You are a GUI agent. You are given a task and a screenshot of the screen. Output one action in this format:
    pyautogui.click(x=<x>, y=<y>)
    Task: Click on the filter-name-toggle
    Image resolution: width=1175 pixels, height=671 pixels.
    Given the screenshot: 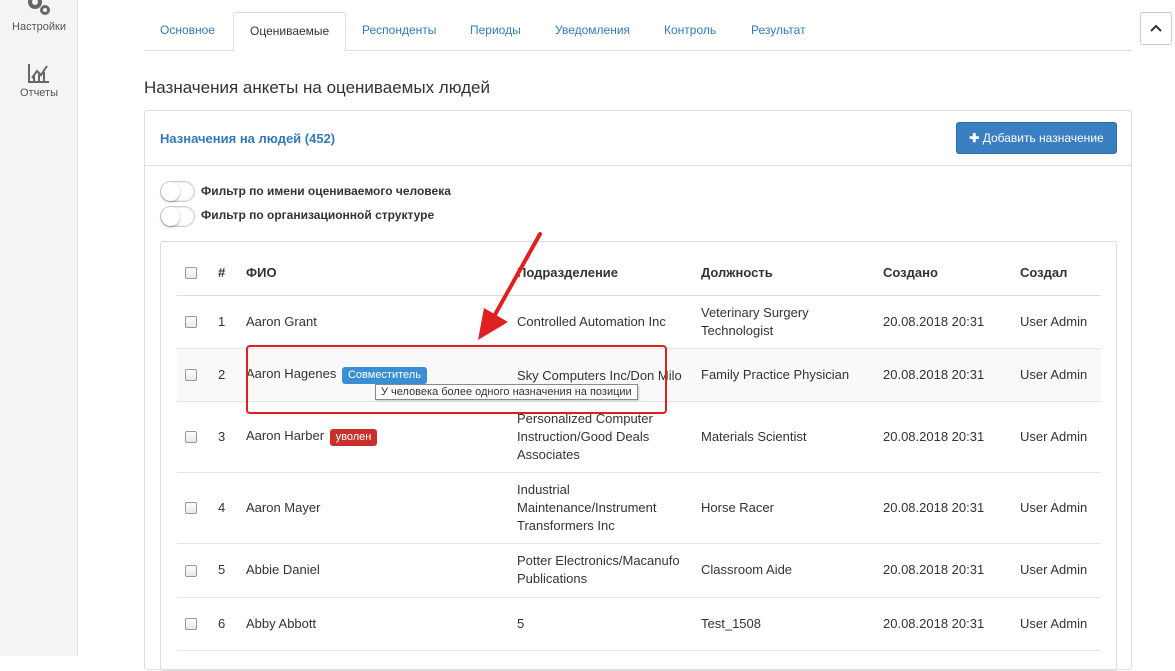 What is the action you would take?
    pyautogui.click(x=177, y=191)
    